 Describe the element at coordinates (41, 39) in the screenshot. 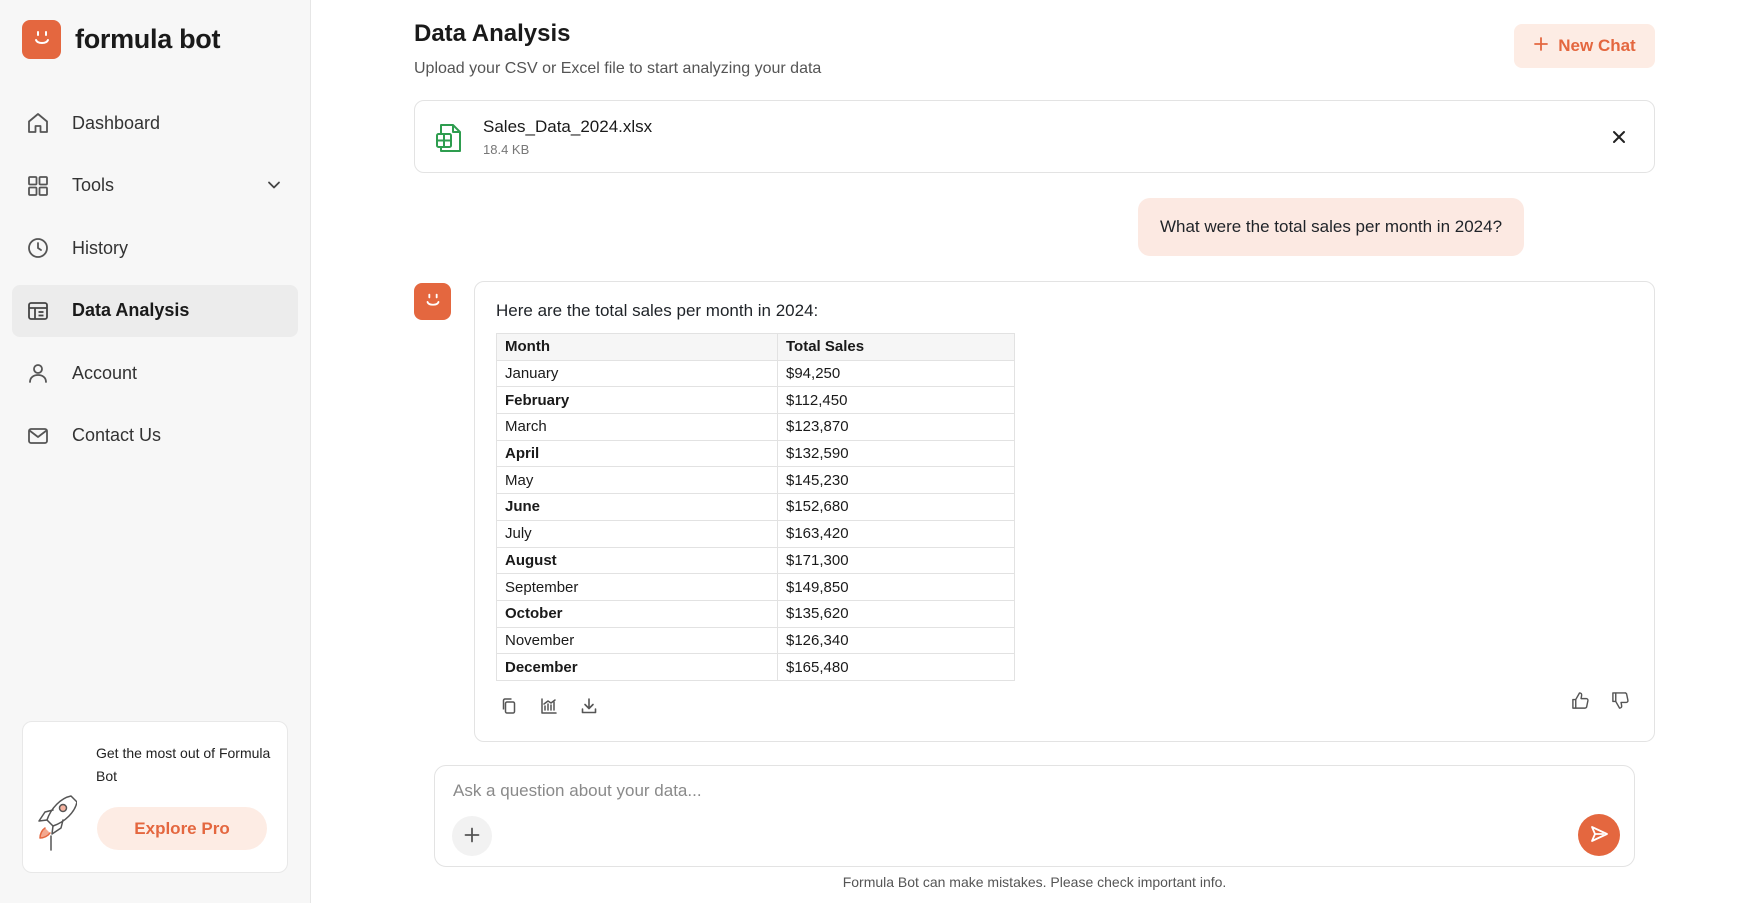

I see `formula-bot-logo-icon` at that location.